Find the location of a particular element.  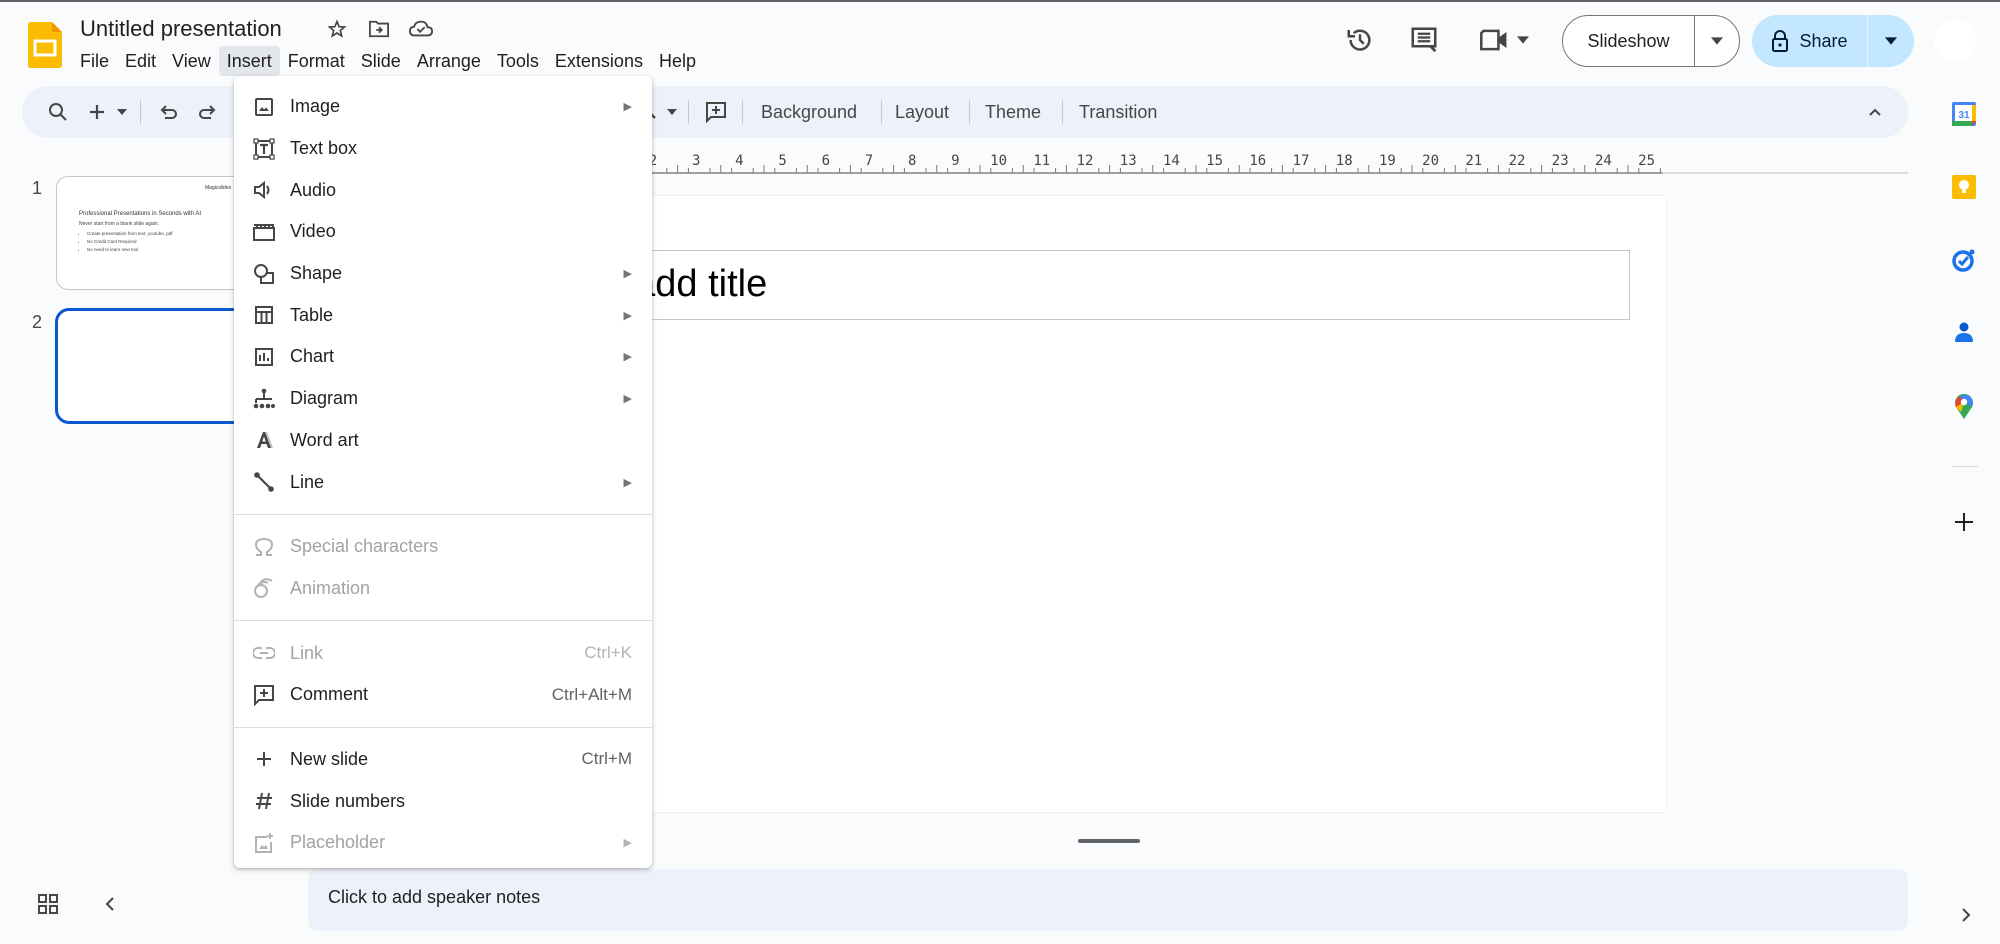

menu-item-label: Slide numbers is located at coordinates (348, 800).